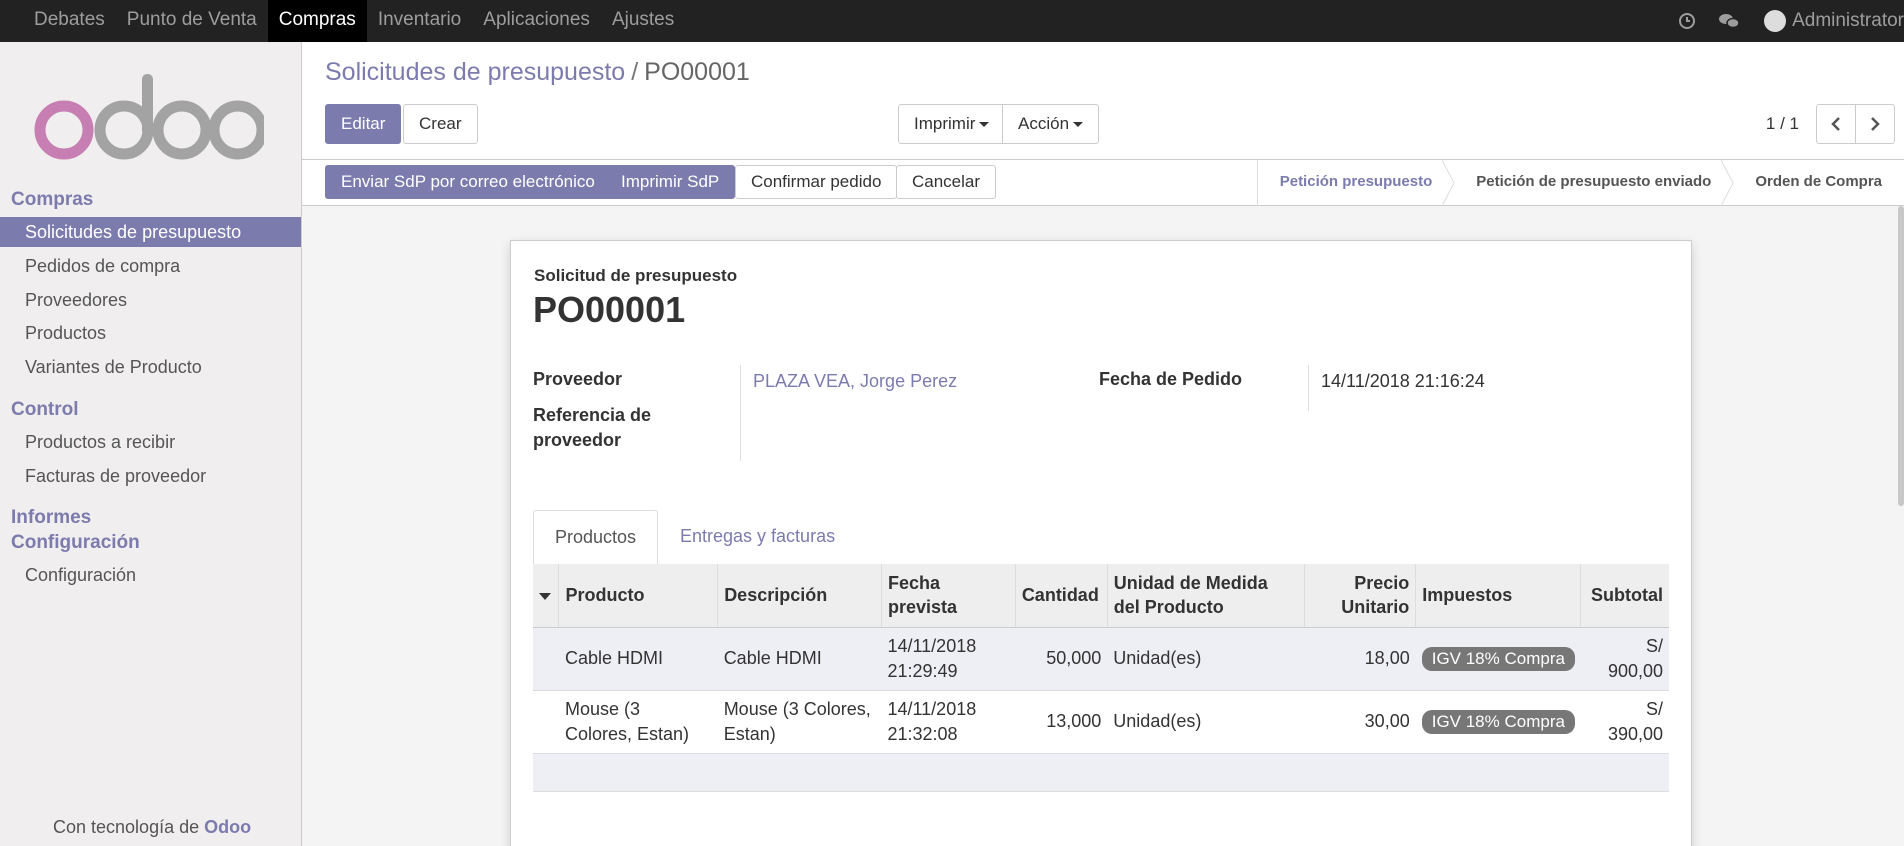 The image size is (1904, 846). Describe the element at coordinates (638, 596) in the screenshot. I see `column-header-producto: Producto` at that location.